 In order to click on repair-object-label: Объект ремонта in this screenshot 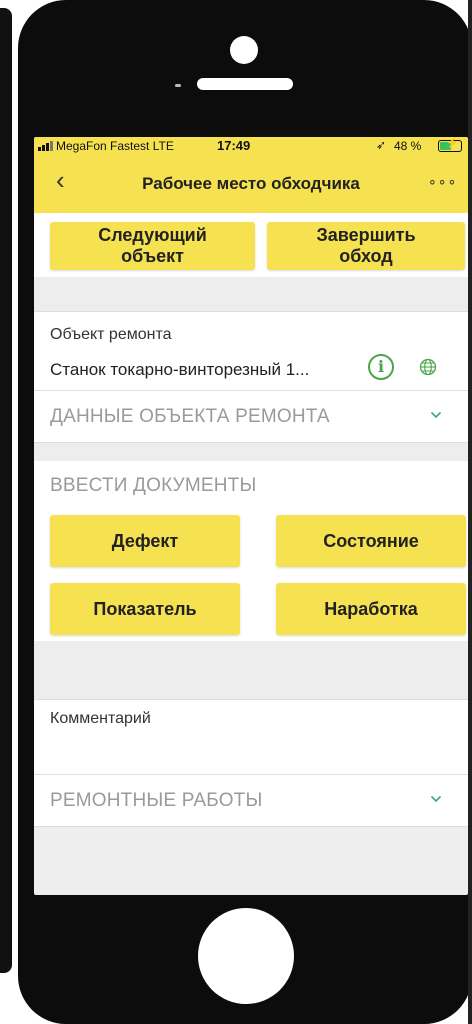, I will do `click(111, 334)`.